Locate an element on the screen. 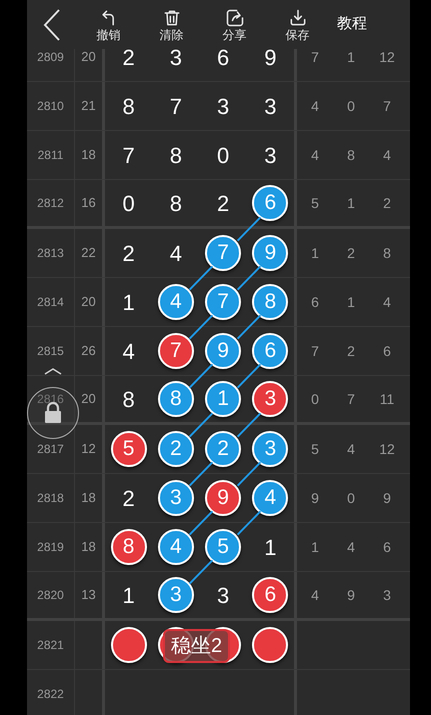 The image size is (431, 715). issue-number: 2809 is located at coordinates (50, 57).